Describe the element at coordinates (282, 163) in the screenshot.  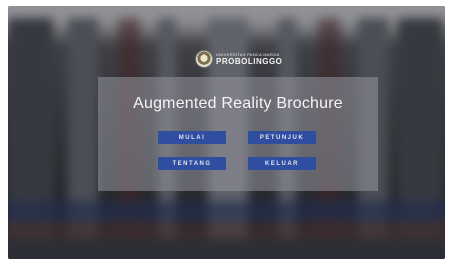
I see `exit-button: KELUAR` at that location.